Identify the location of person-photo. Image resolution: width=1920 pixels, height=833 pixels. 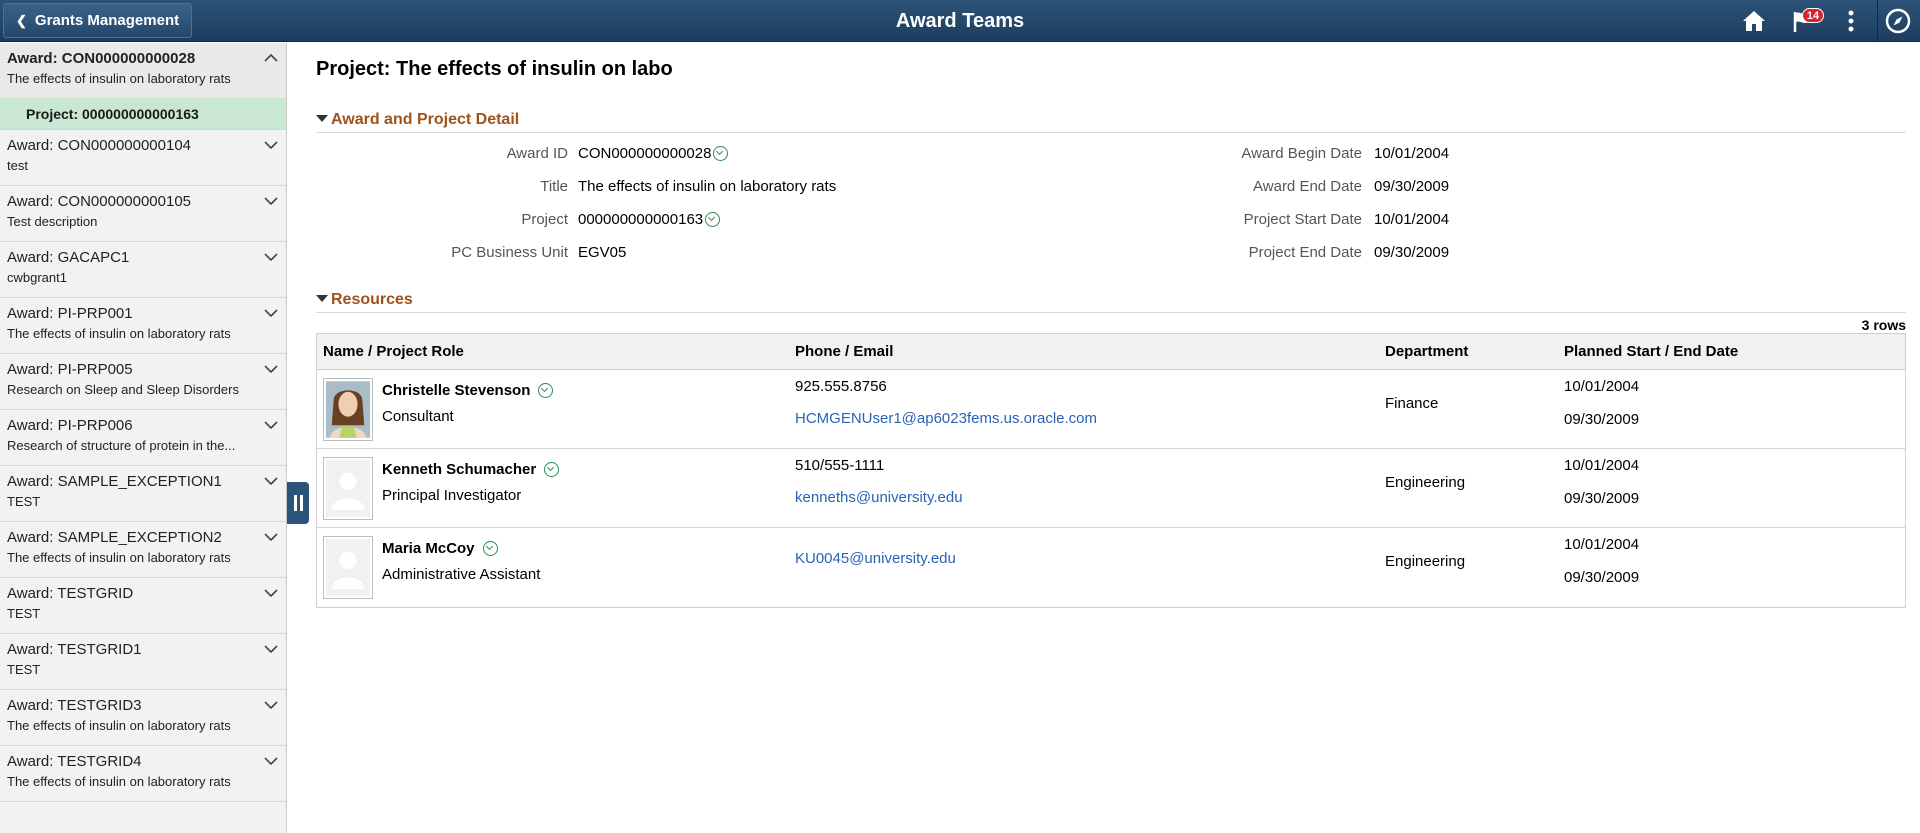
(348, 409).